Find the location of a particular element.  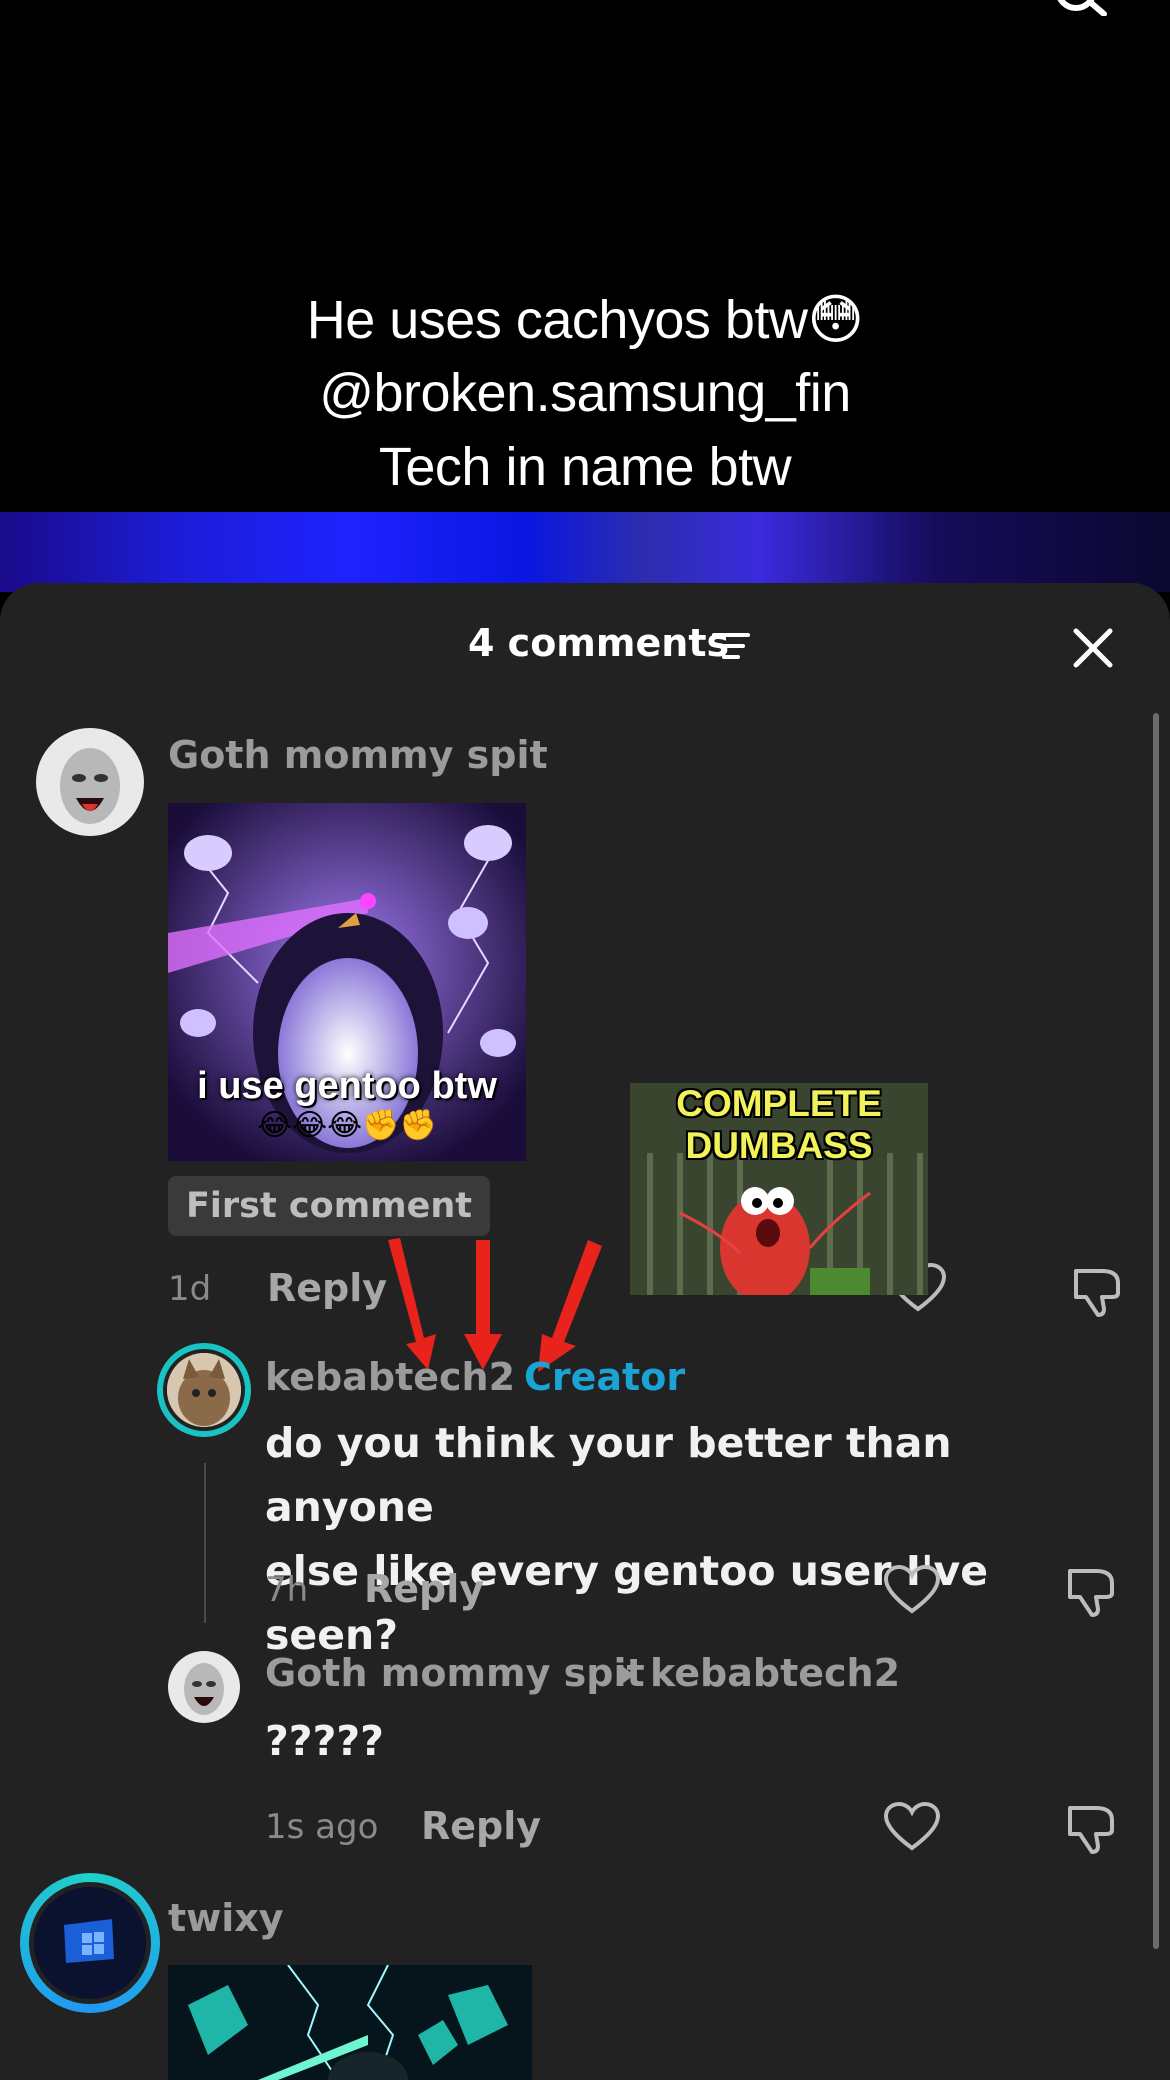

image-caption: i use gentoo btw is located at coordinates (347, 1086).